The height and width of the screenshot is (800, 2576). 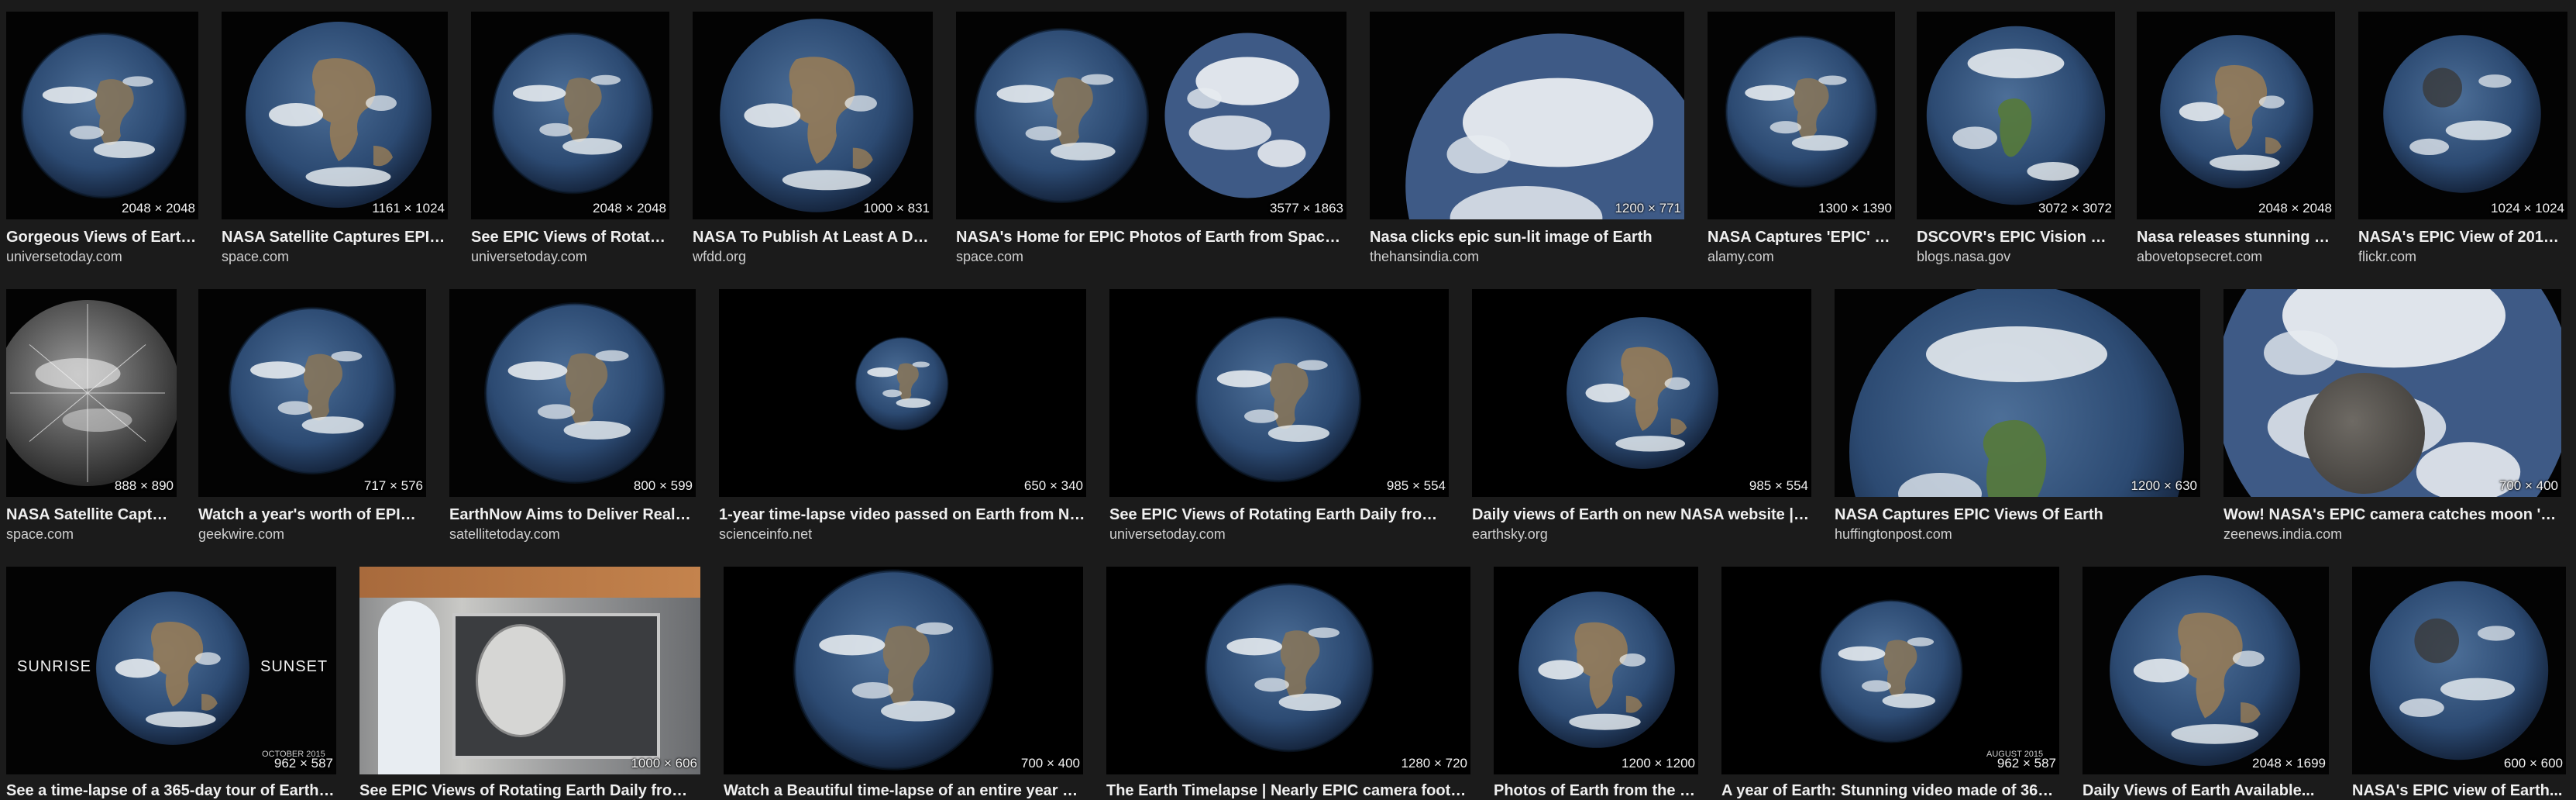 What do you see at coordinates (572, 393) in the screenshot?
I see `result-thumbnail: 800 × 599` at bounding box center [572, 393].